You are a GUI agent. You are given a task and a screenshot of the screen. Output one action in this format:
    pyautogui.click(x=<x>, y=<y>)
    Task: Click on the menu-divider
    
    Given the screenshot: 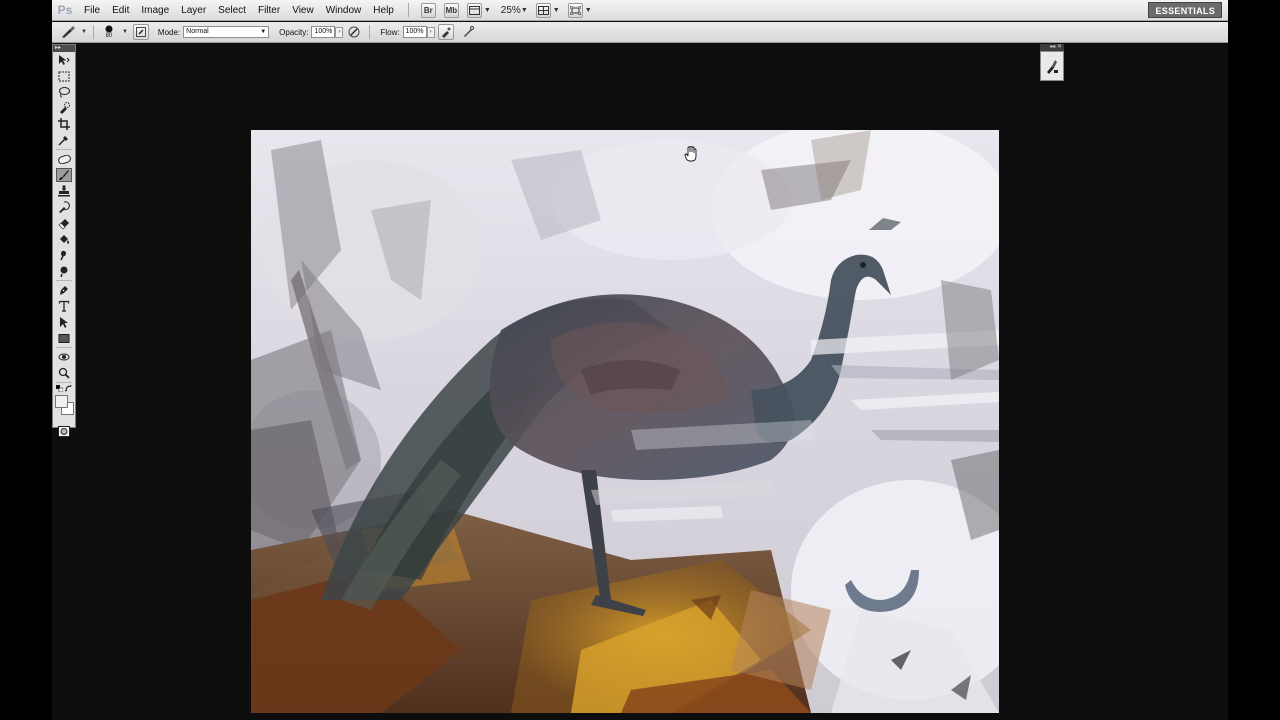 What is the action you would take?
    pyautogui.click(x=408, y=10)
    